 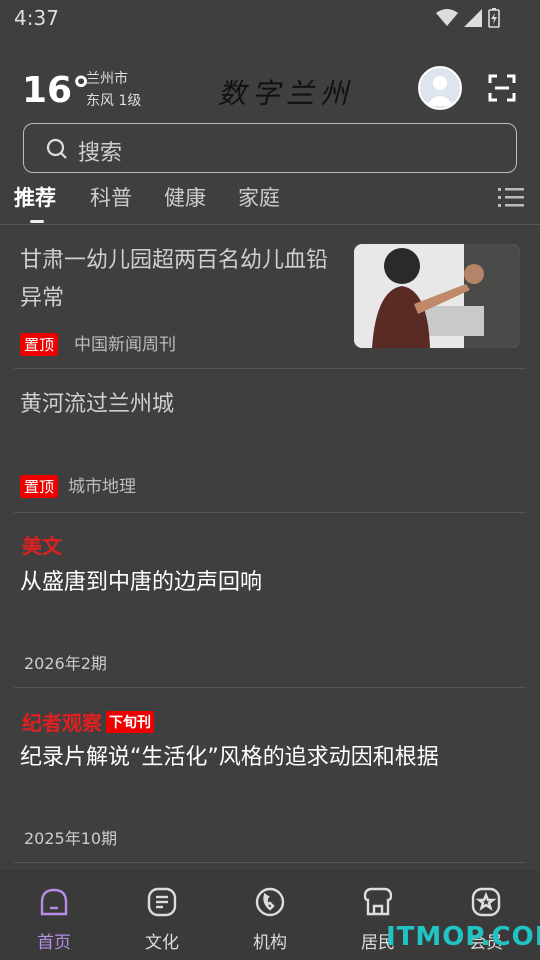 What do you see at coordinates (42, 546) in the screenshot?
I see `journal-logo: 美文` at bounding box center [42, 546].